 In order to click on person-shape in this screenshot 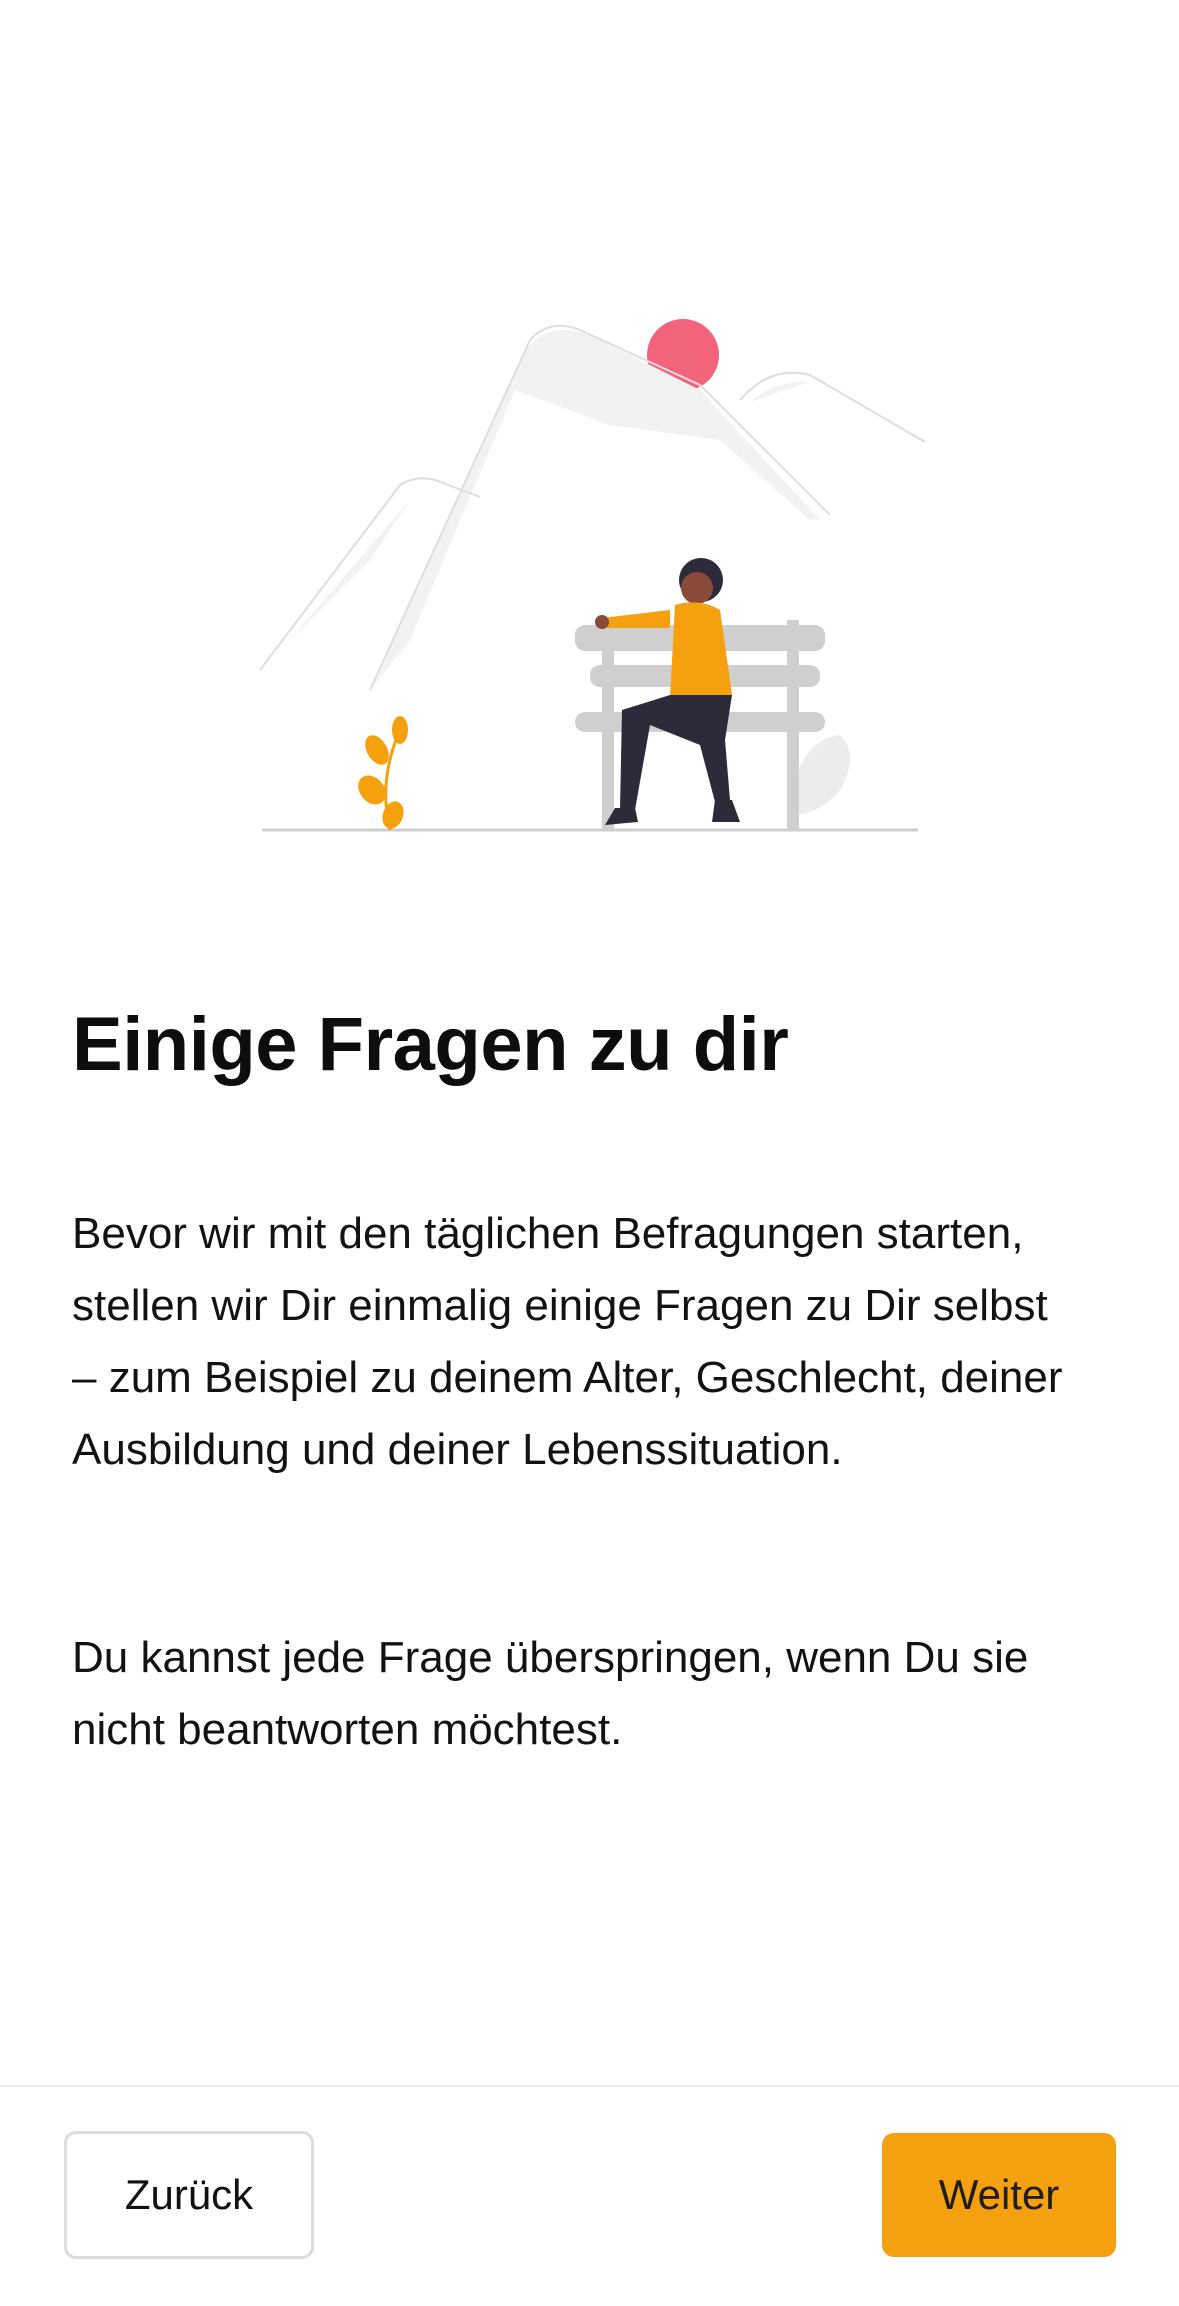, I will do `click(667, 691)`.